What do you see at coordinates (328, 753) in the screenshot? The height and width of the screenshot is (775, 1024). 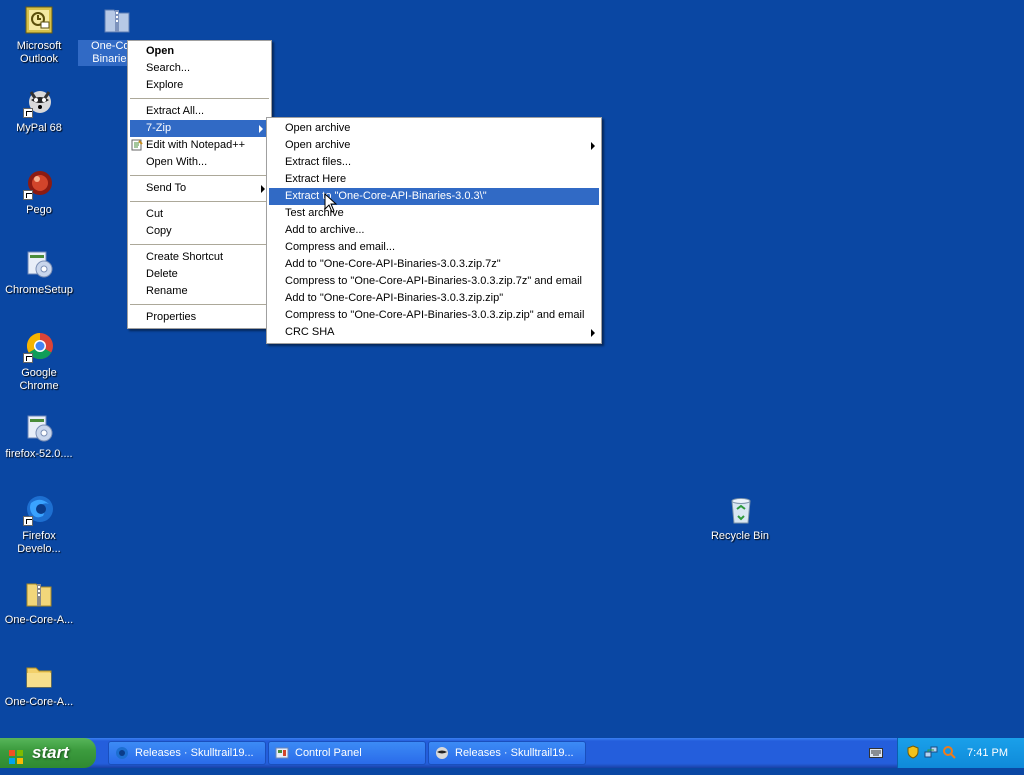 I see `taskbar-button-label: Control Panel` at bounding box center [328, 753].